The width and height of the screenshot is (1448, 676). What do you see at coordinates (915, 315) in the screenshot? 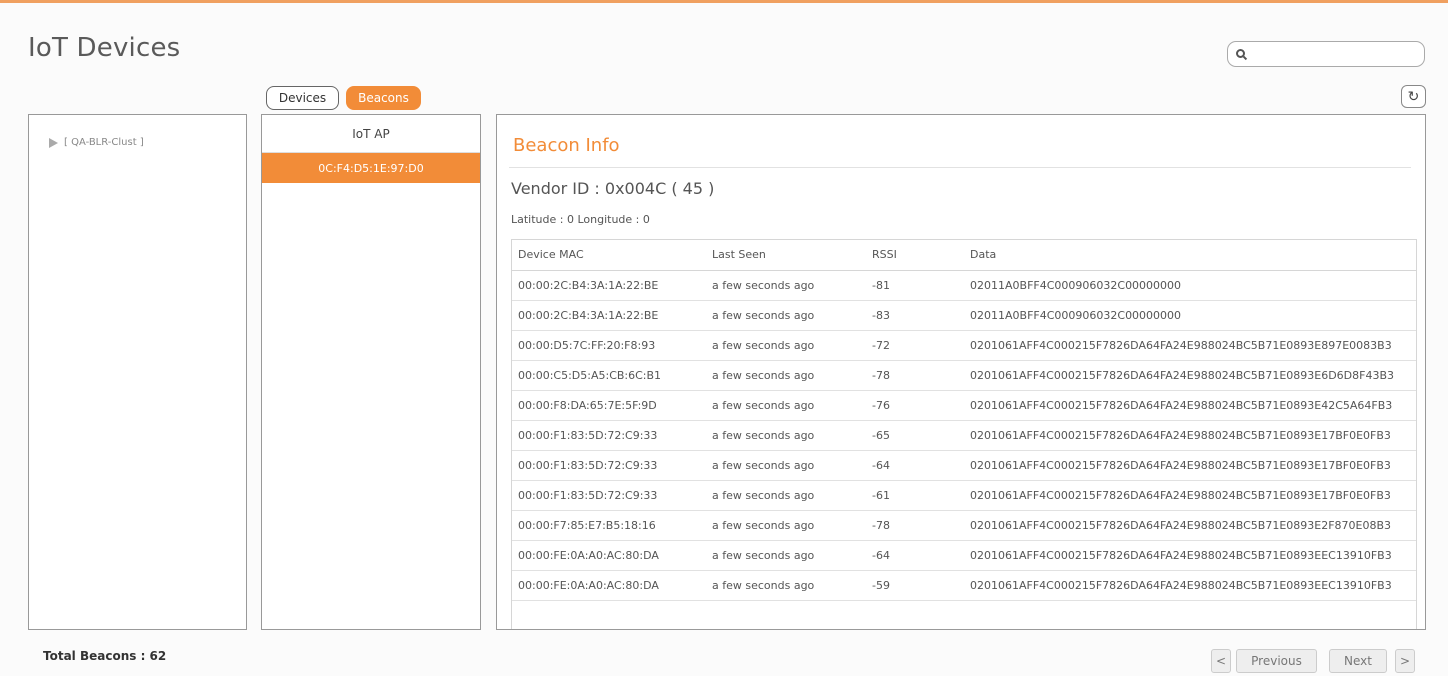
I see `cell-rssi: -83` at bounding box center [915, 315].